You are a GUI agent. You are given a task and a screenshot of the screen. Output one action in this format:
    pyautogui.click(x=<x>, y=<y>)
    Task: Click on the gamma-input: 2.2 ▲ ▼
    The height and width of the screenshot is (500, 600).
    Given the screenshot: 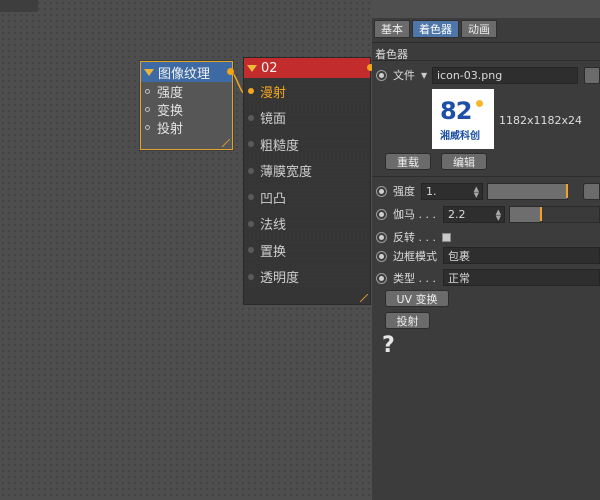 What is the action you would take?
    pyautogui.click(x=474, y=214)
    